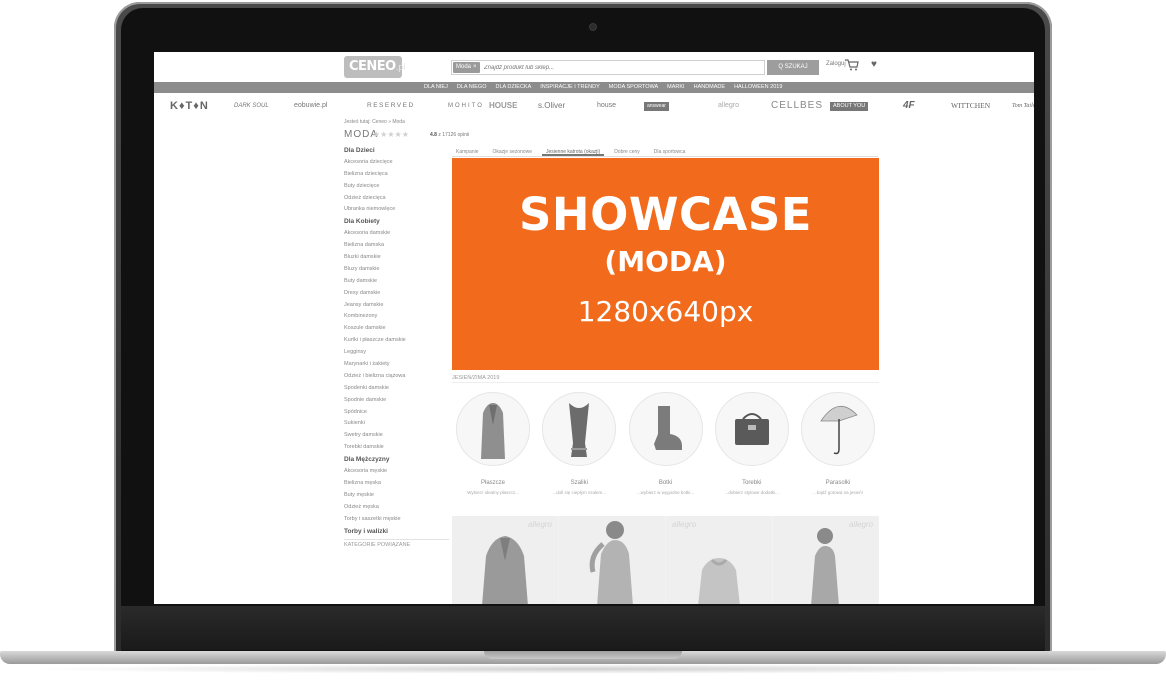  I want to click on sidebar-item: Koszule damskie, so click(394, 329).